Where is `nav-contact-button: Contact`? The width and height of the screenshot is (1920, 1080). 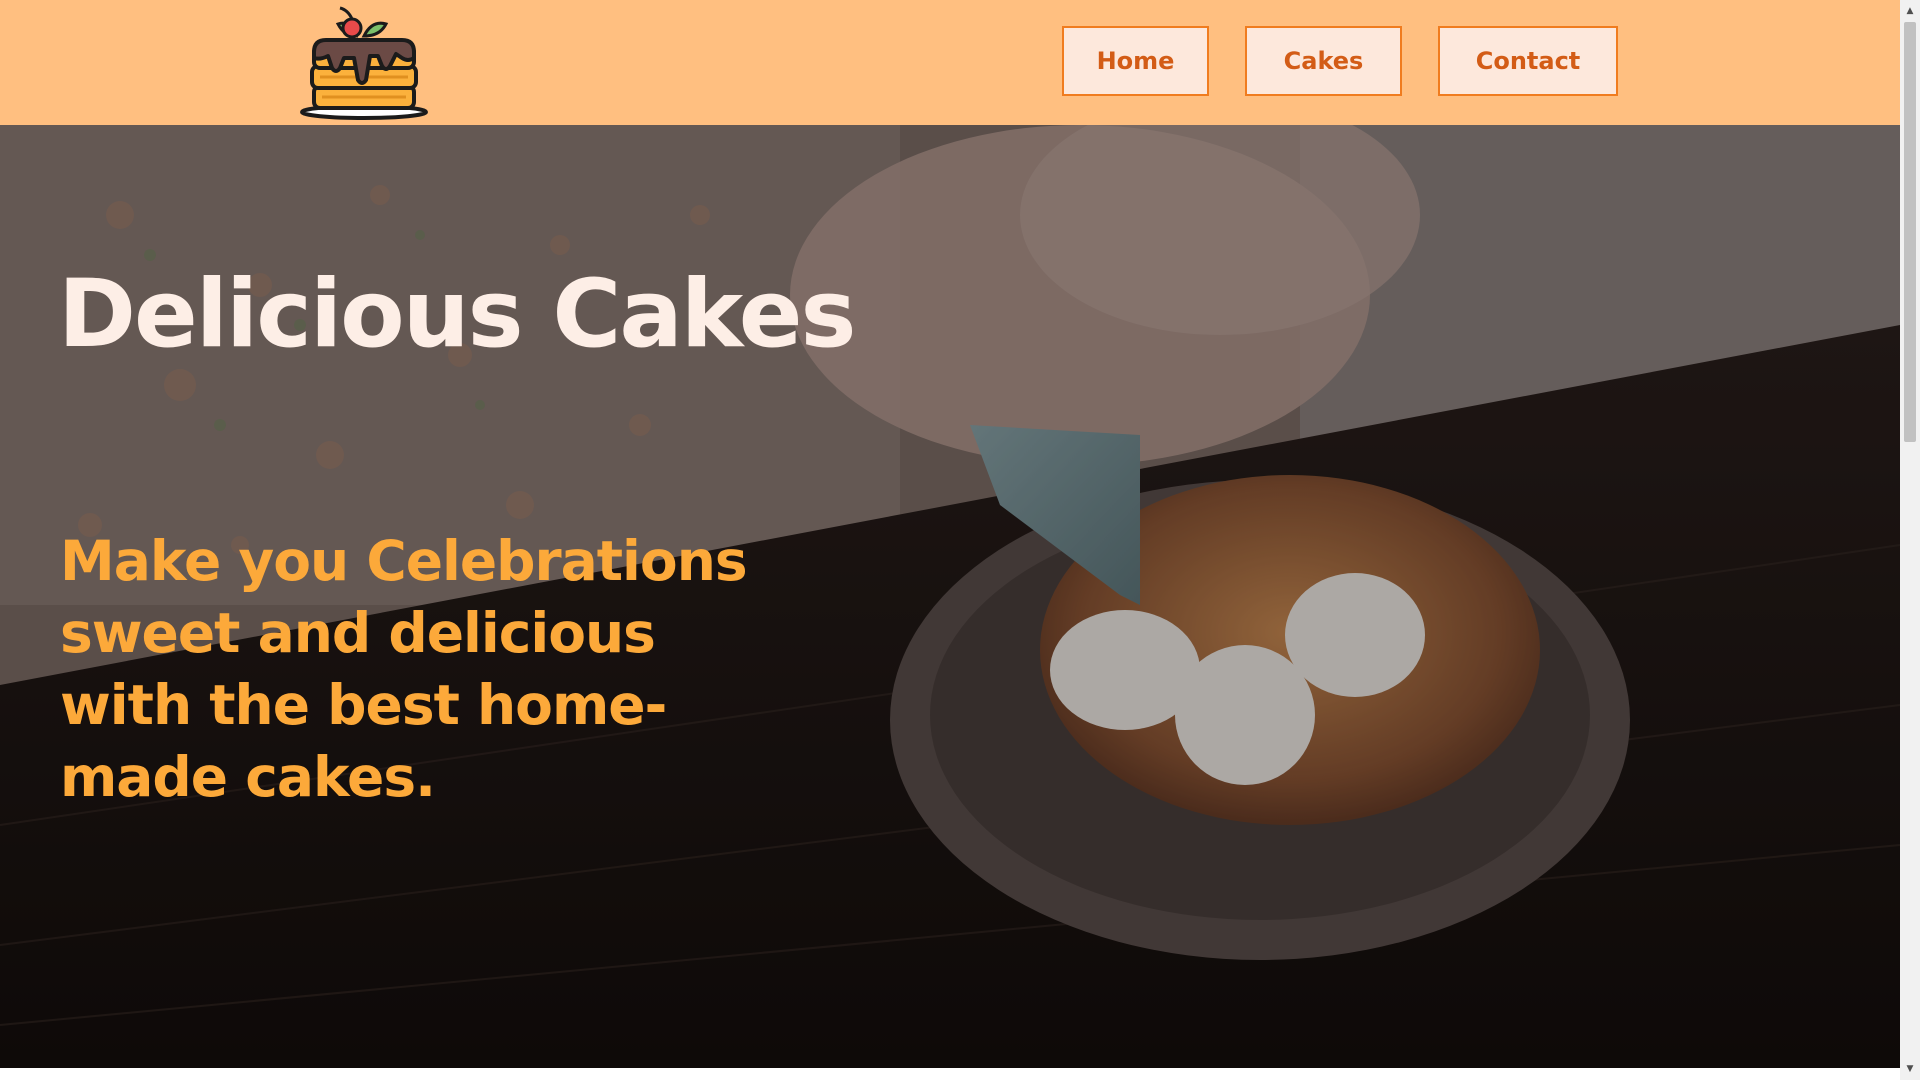 nav-contact-button: Contact is located at coordinates (1528, 61).